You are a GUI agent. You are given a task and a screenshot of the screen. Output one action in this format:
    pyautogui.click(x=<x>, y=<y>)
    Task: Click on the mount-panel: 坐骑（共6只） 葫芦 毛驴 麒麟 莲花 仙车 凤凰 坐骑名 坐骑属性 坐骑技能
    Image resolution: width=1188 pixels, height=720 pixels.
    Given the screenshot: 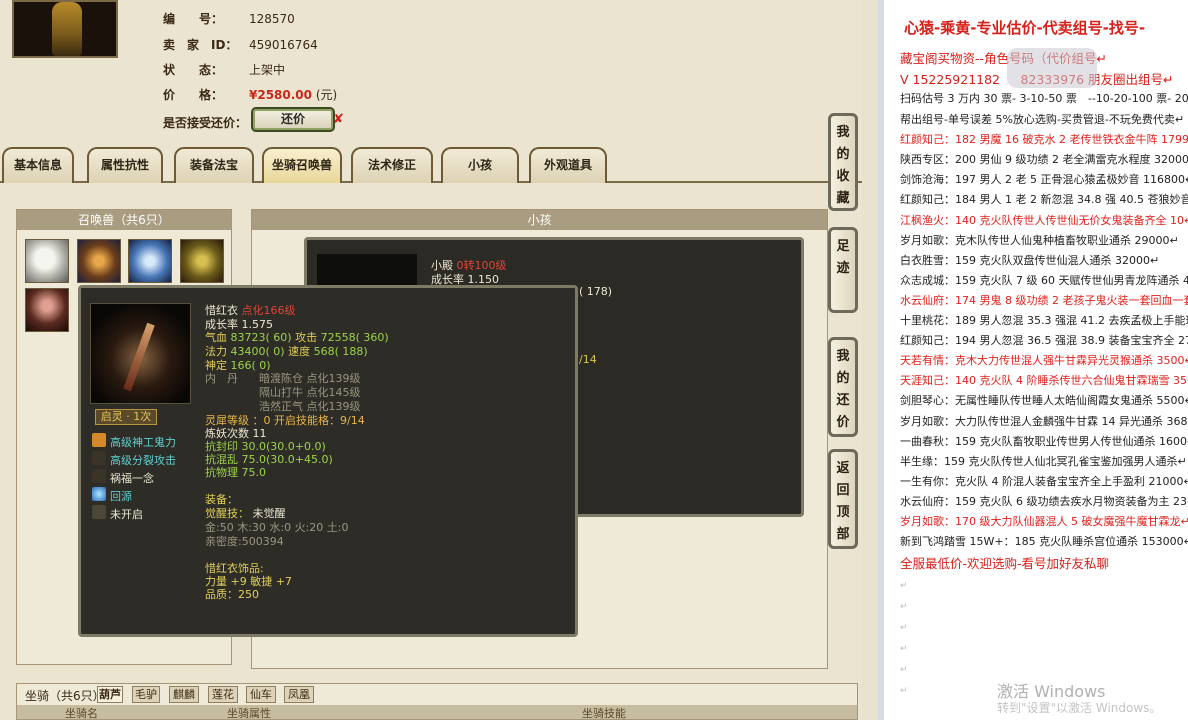 What is the action you would take?
    pyautogui.click(x=437, y=701)
    